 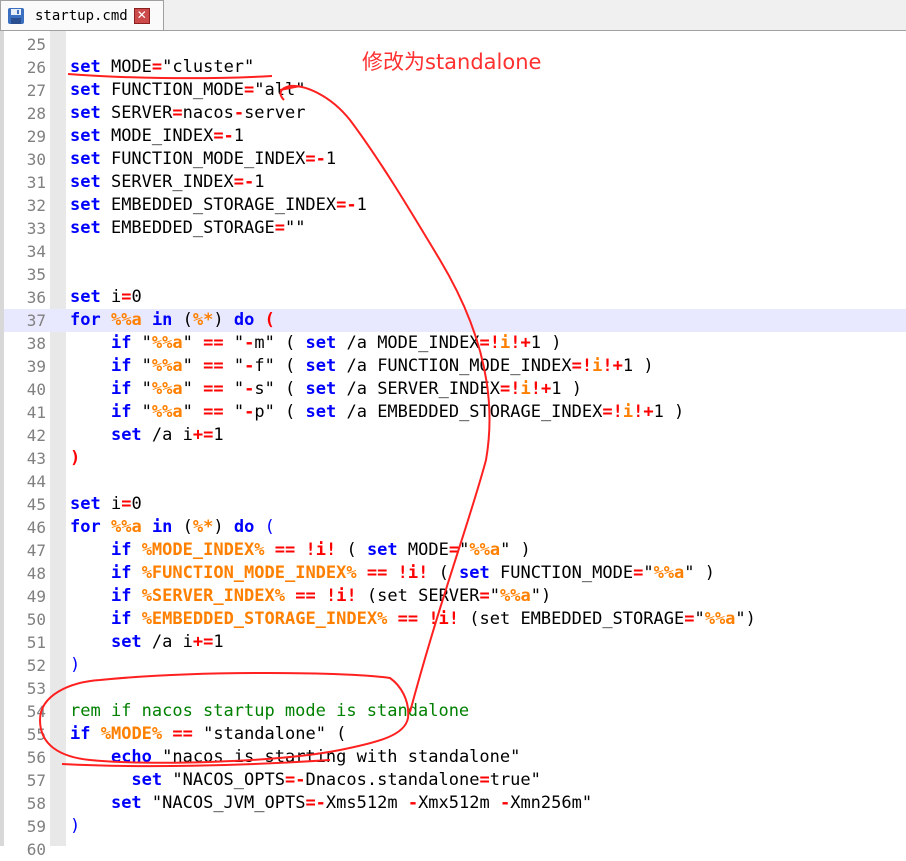 What do you see at coordinates (305, 780) in the screenshot?
I see `code-text: set "NACOS_OPTS=-Dnacos.standalone=true"` at bounding box center [305, 780].